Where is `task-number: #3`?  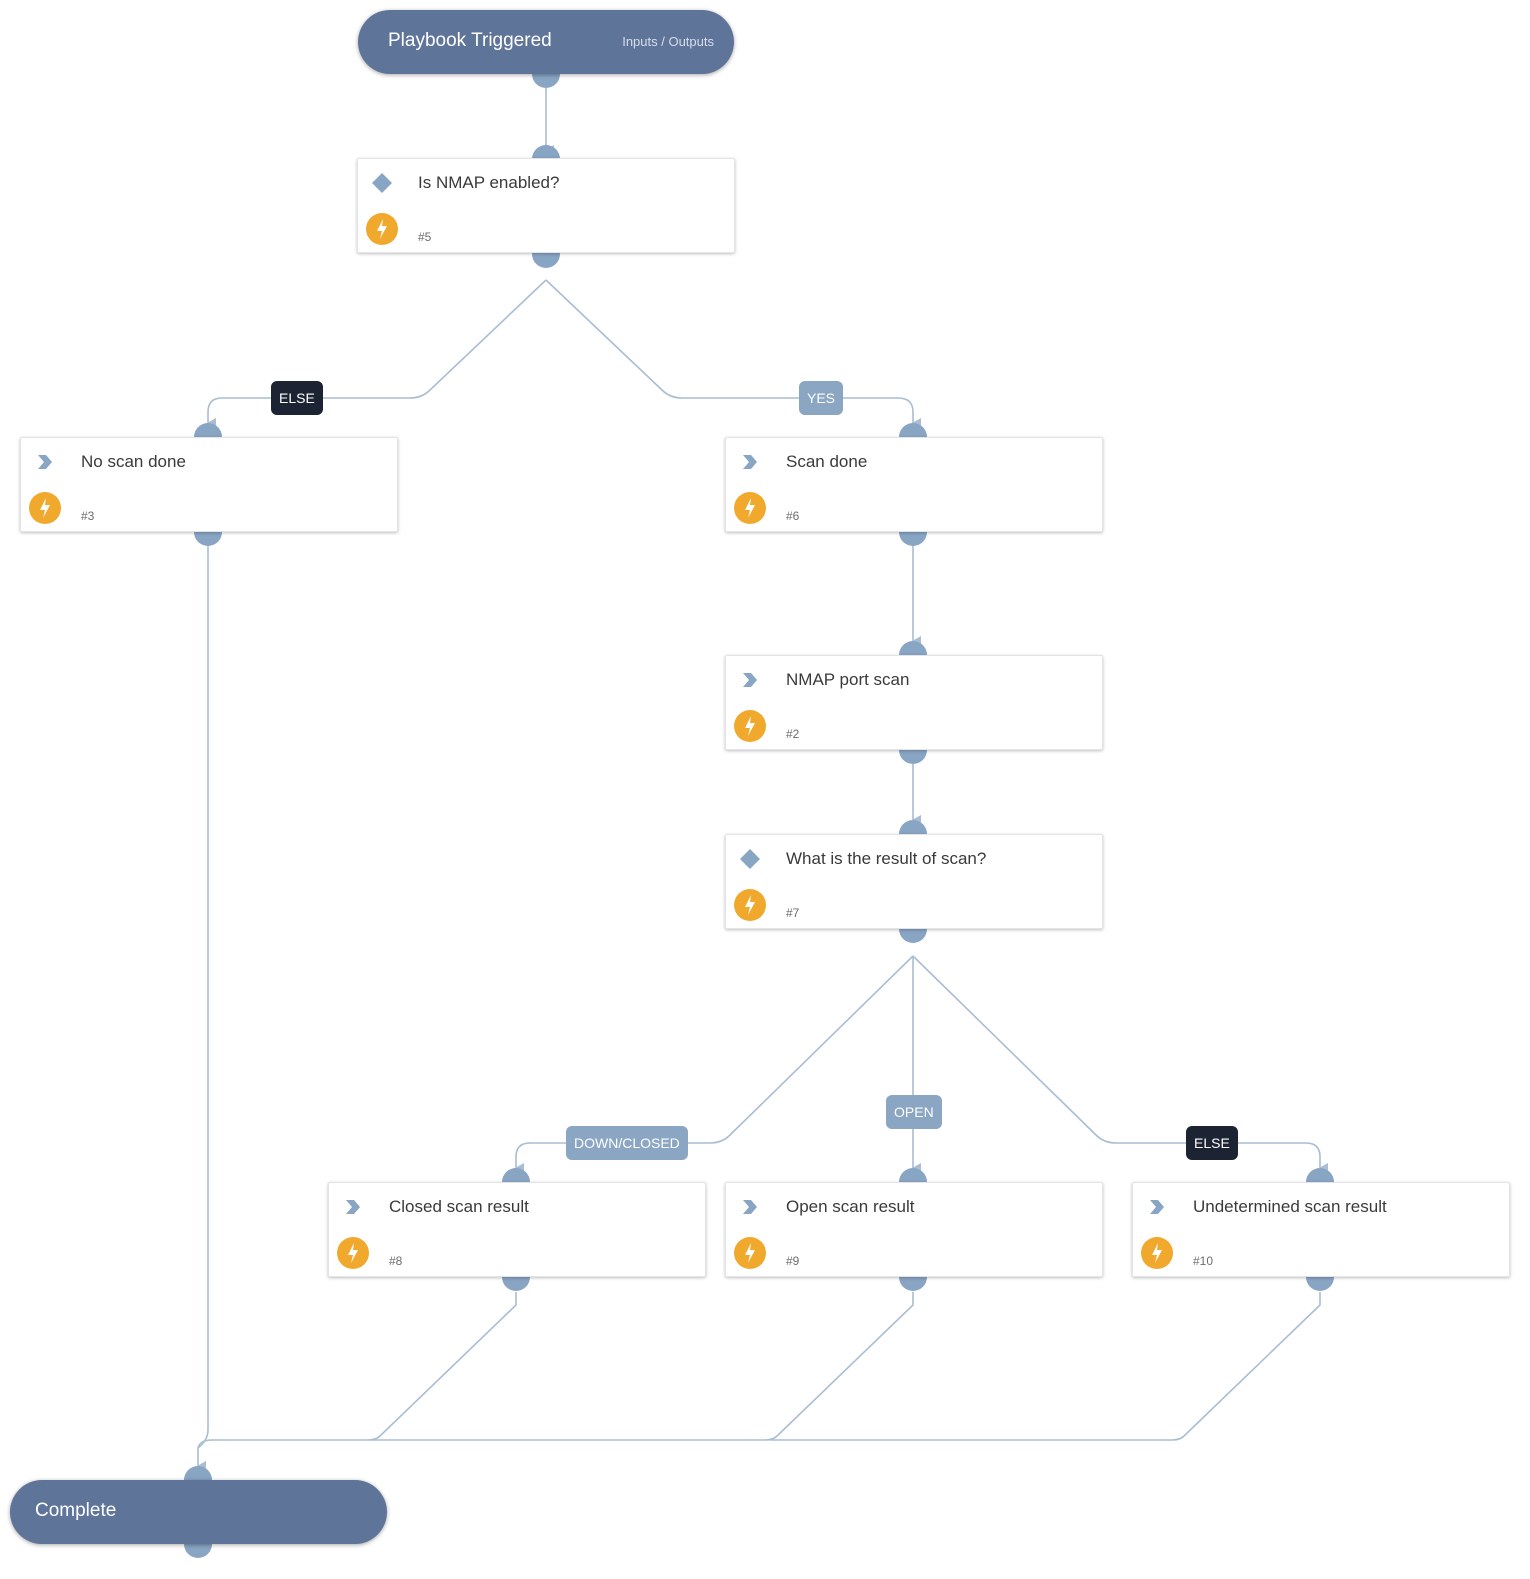 task-number: #3 is located at coordinates (88, 516).